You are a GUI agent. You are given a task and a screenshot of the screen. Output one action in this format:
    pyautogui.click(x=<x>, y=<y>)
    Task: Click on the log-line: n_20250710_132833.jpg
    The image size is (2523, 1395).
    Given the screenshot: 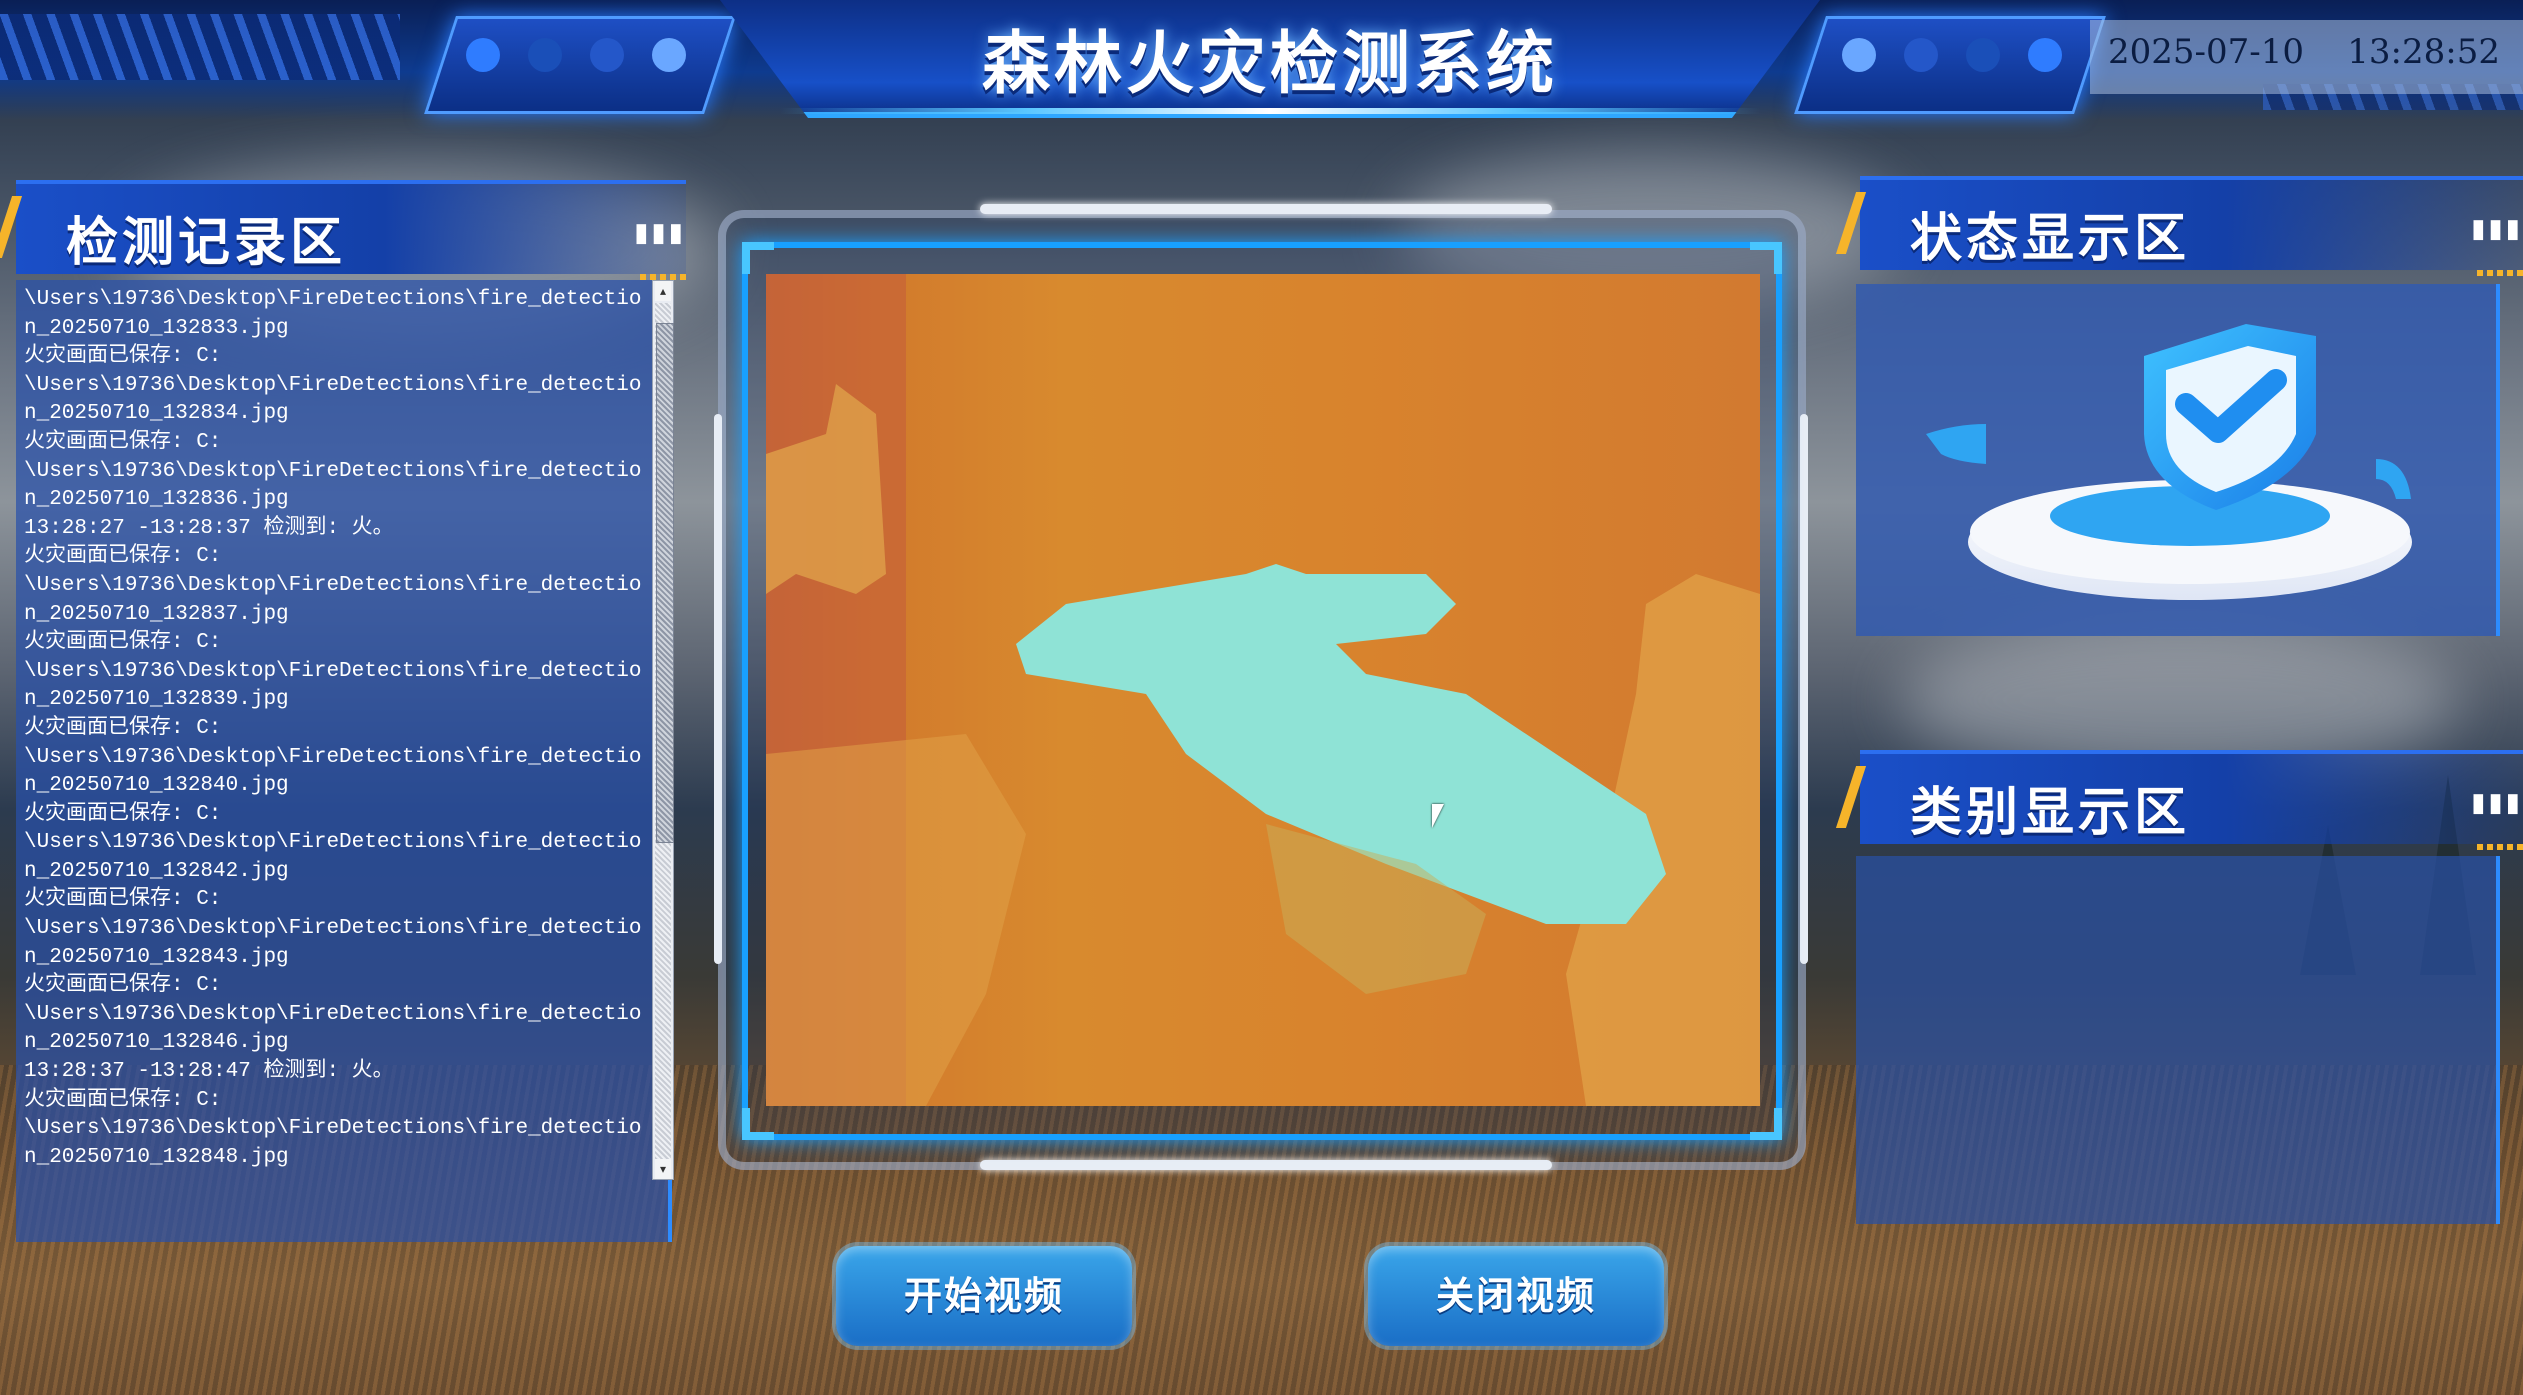 What is the action you would take?
    pyautogui.click(x=156, y=328)
    